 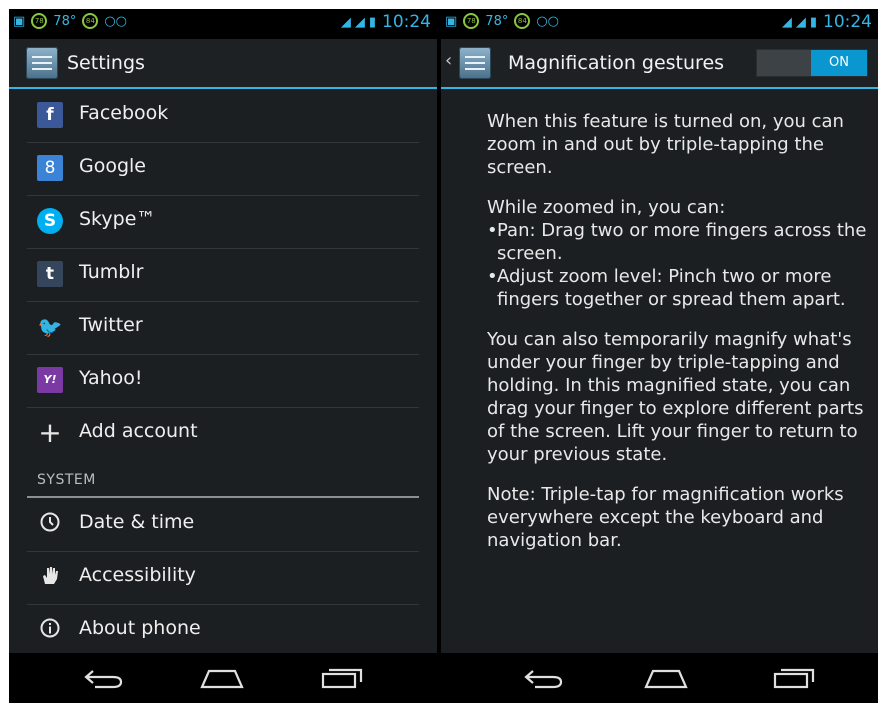 What do you see at coordinates (223, 525) in the screenshot?
I see `system-item-date-time: Date & time` at bounding box center [223, 525].